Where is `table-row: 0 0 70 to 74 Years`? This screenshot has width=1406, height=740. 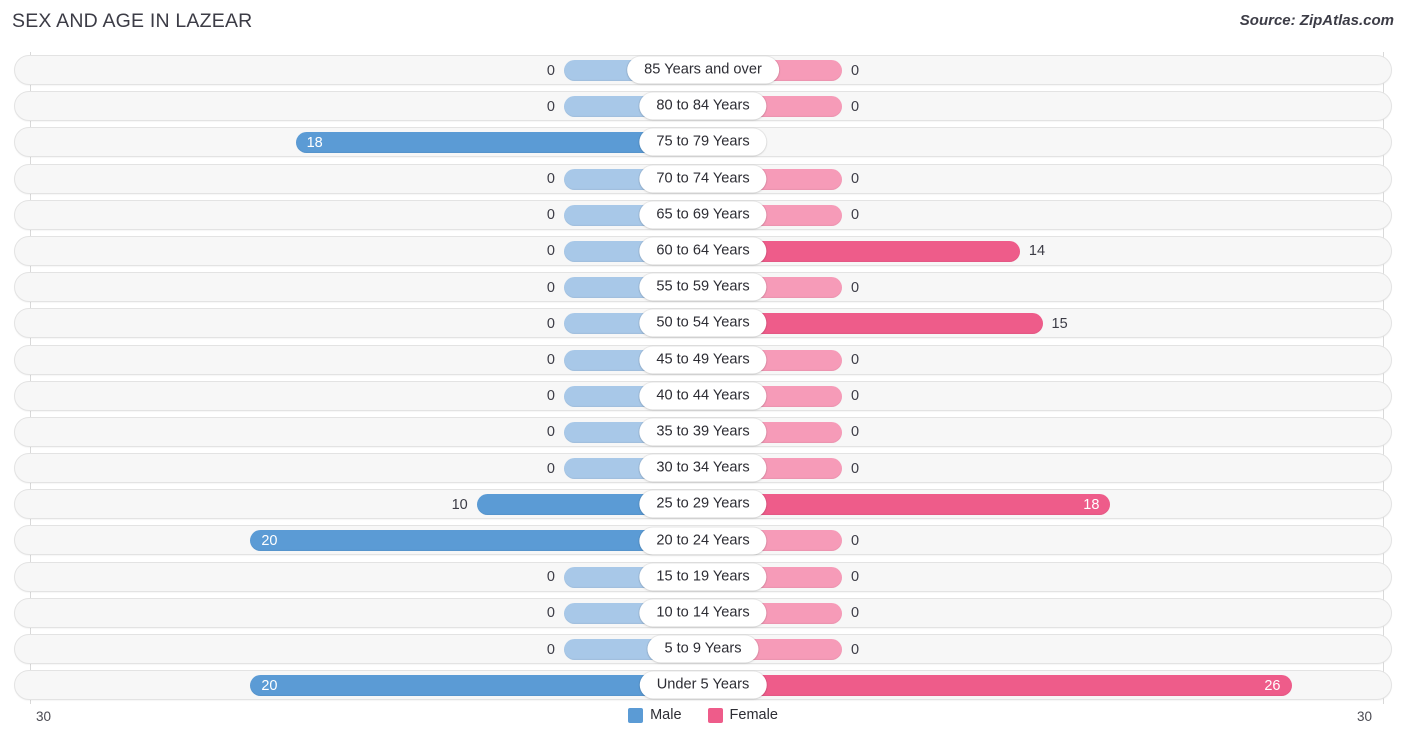 table-row: 0 0 70 to 74 Years is located at coordinates (703, 179).